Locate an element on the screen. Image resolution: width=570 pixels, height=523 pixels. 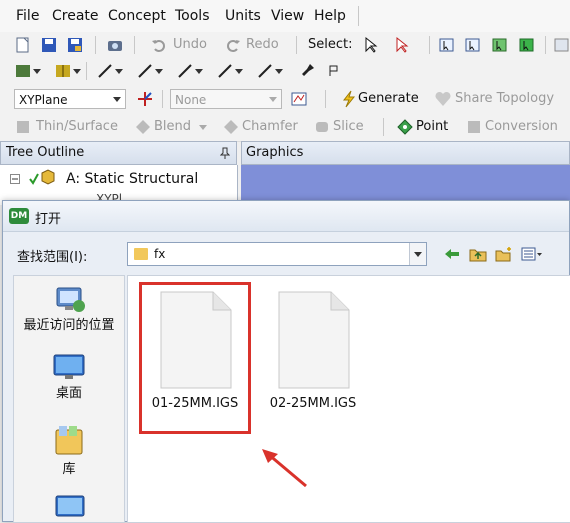
undo-icon is located at coordinates (159, 45).